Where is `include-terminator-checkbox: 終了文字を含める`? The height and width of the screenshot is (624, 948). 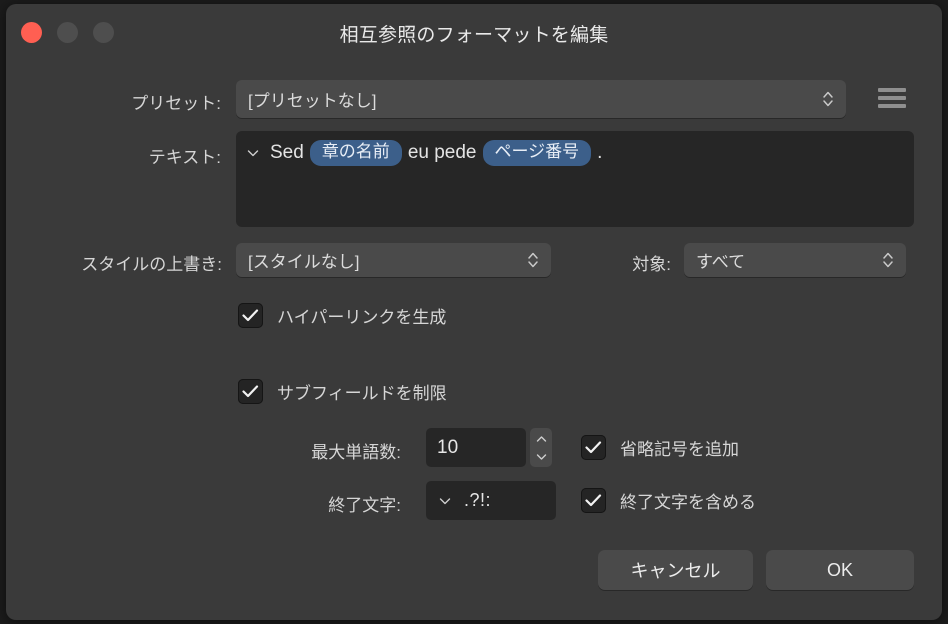
include-terminator-checkbox: 終了文字を含める is located at coordinates (668, 500).